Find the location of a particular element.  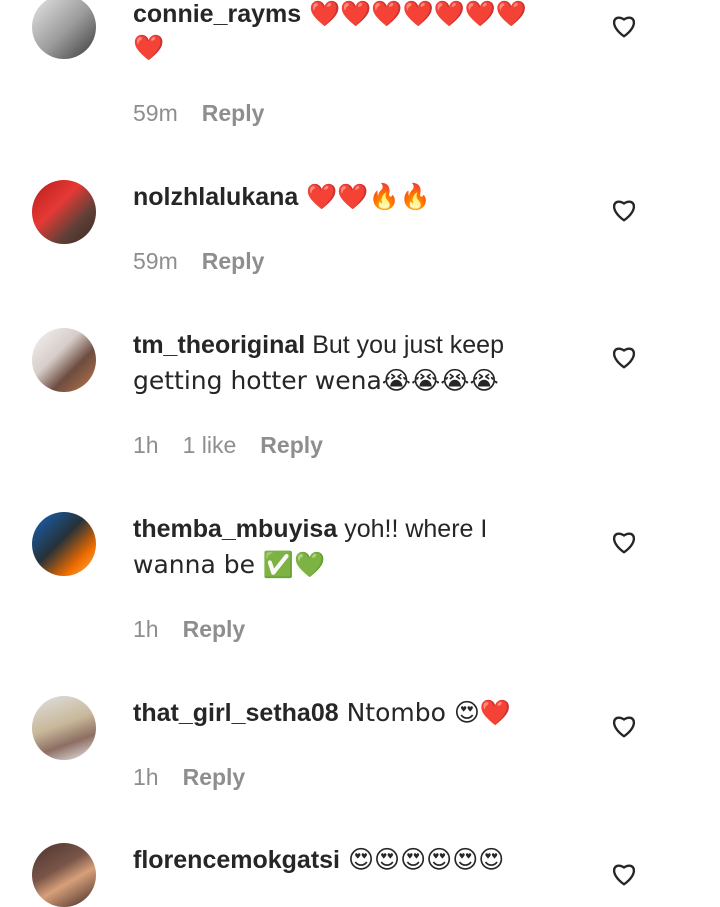

comment-username: connie_rayms is located at coordinates (217, 14).